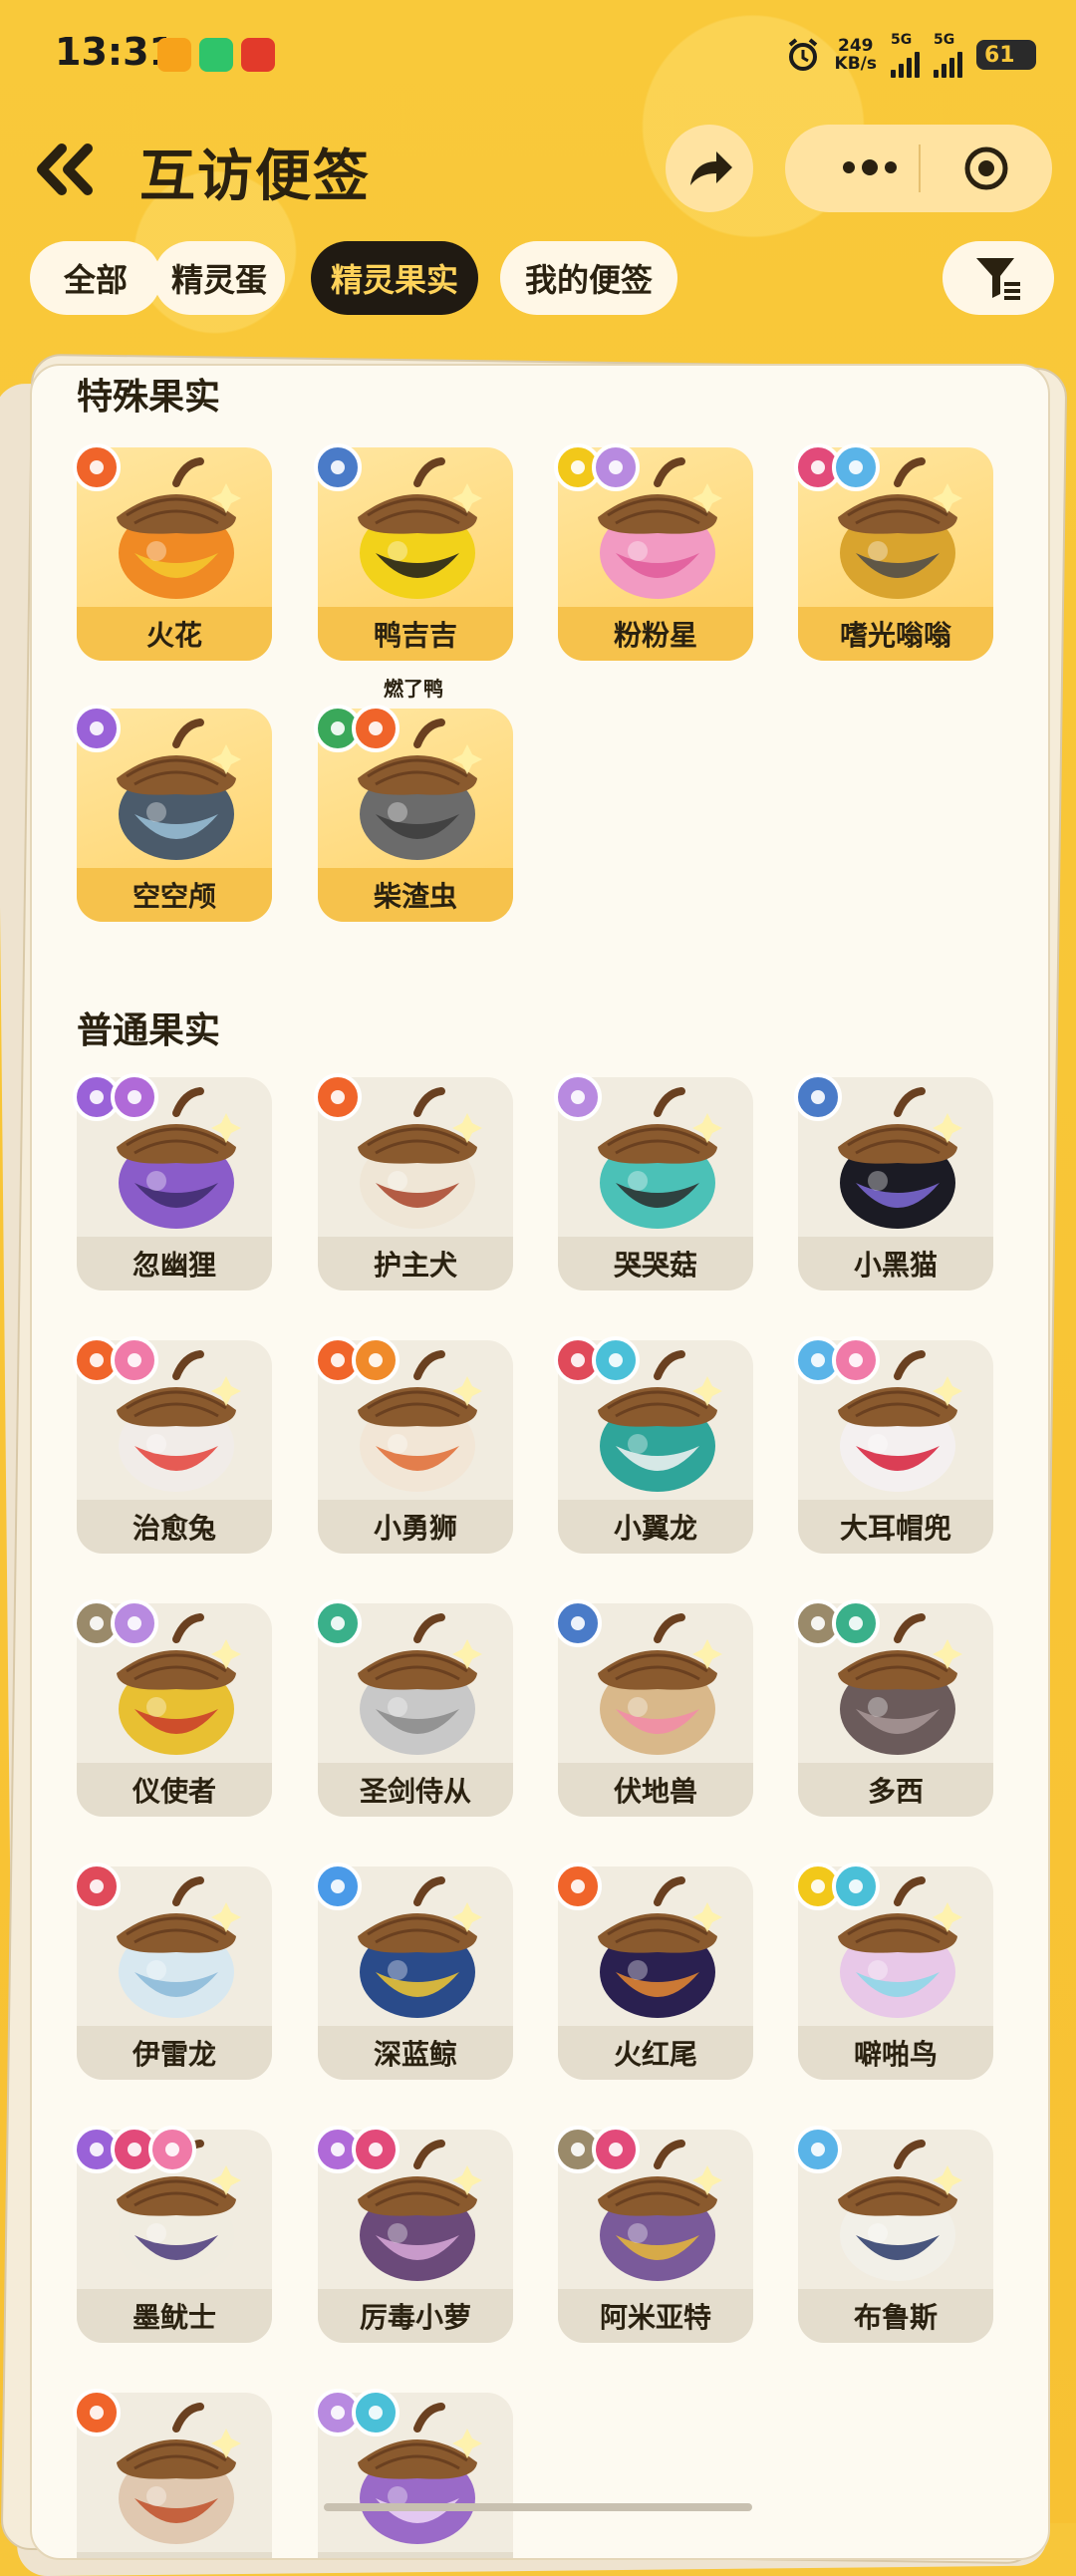 The height and width of the screenshot is (2576, 1076). I want to click on fruit-card: 阿米亚特, so click(653, 2234).